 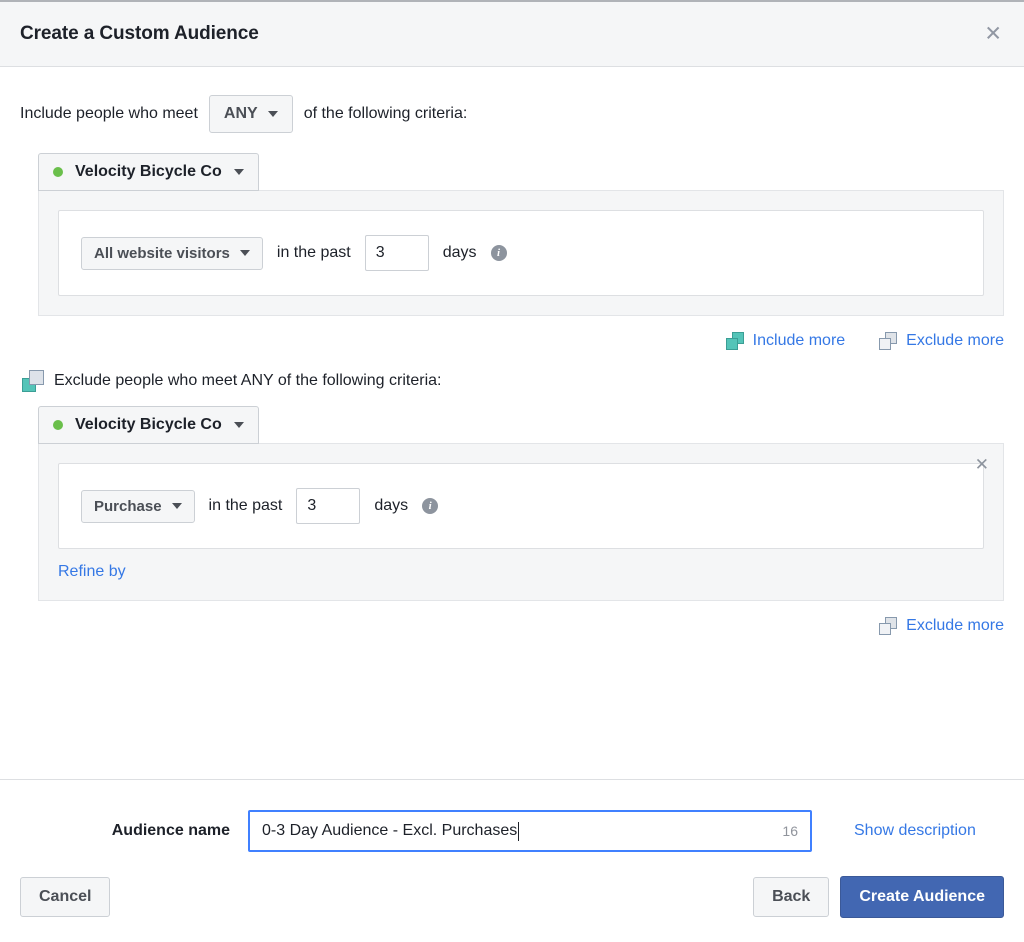 What do you see at coordinates (519, 831) in the screenshot?
I see `text-cursor` at bounding box center [519, 831].